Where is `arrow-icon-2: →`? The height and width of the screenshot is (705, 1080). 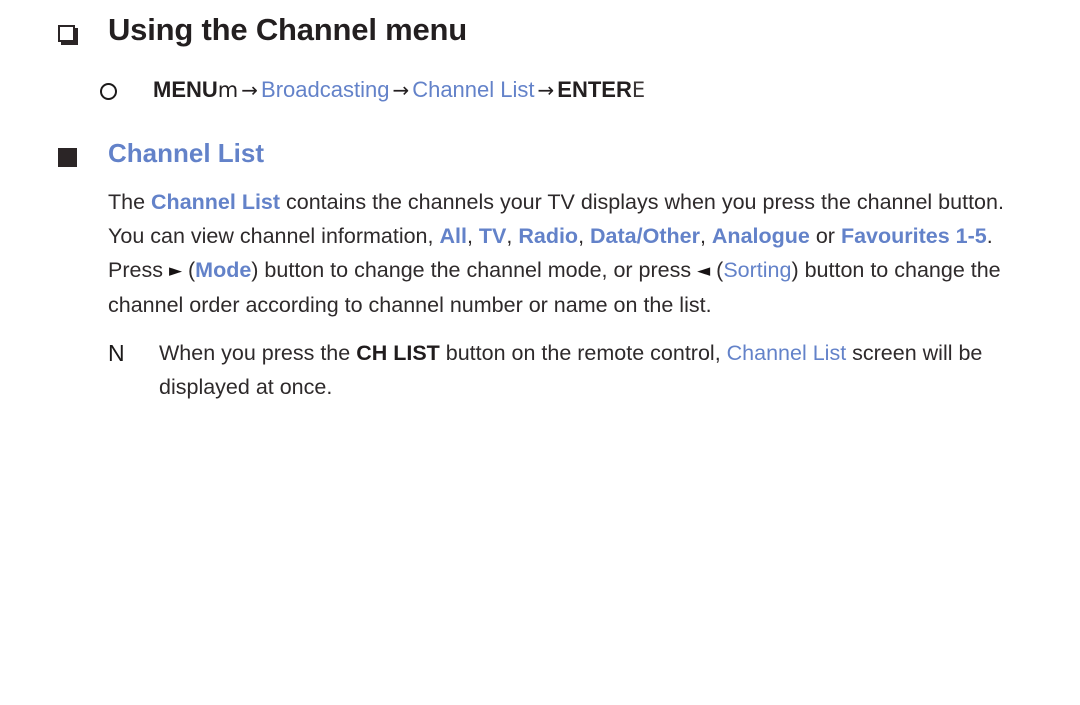 arrow-icon-2: → is located at coordinates (401, 90).